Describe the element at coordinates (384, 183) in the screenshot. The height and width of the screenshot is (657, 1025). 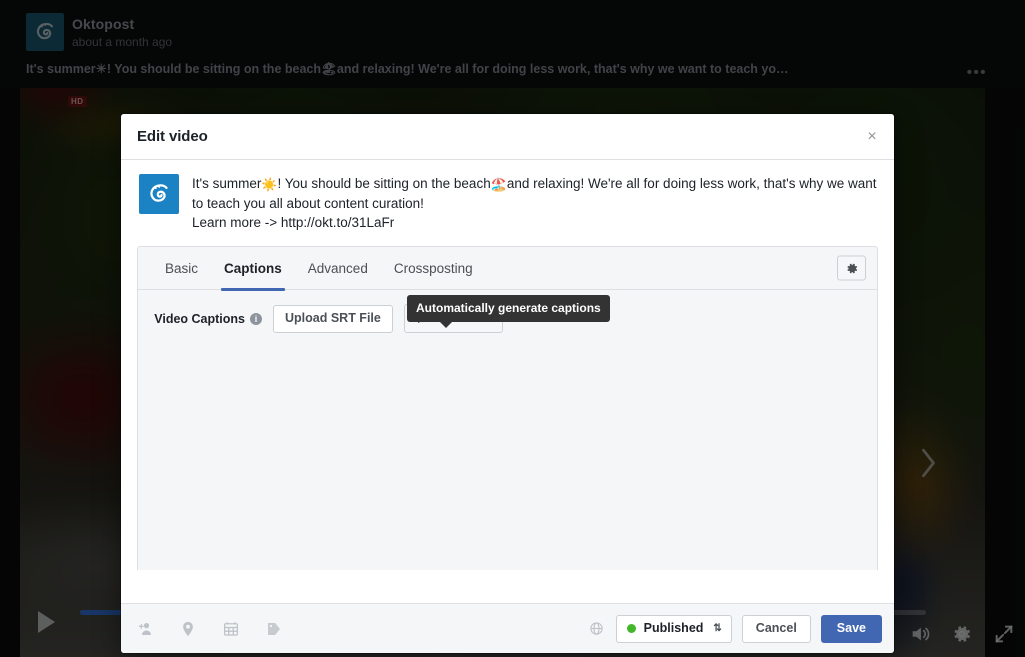
I see `post-text-part-2: ! You should be sitting on the beach` at that location.